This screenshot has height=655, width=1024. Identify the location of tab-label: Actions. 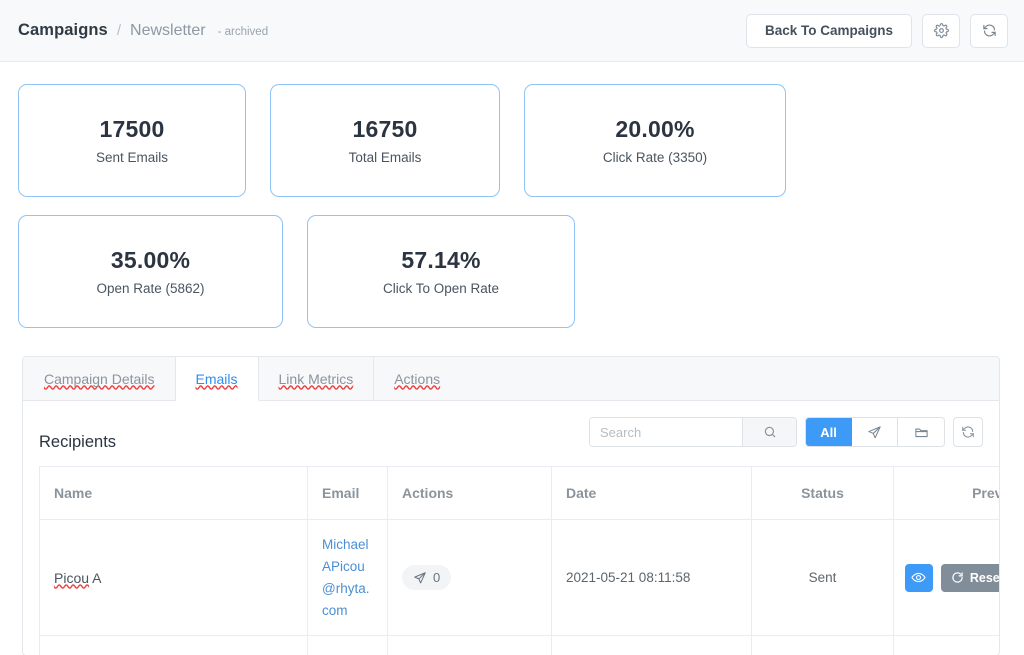
(417, 378).